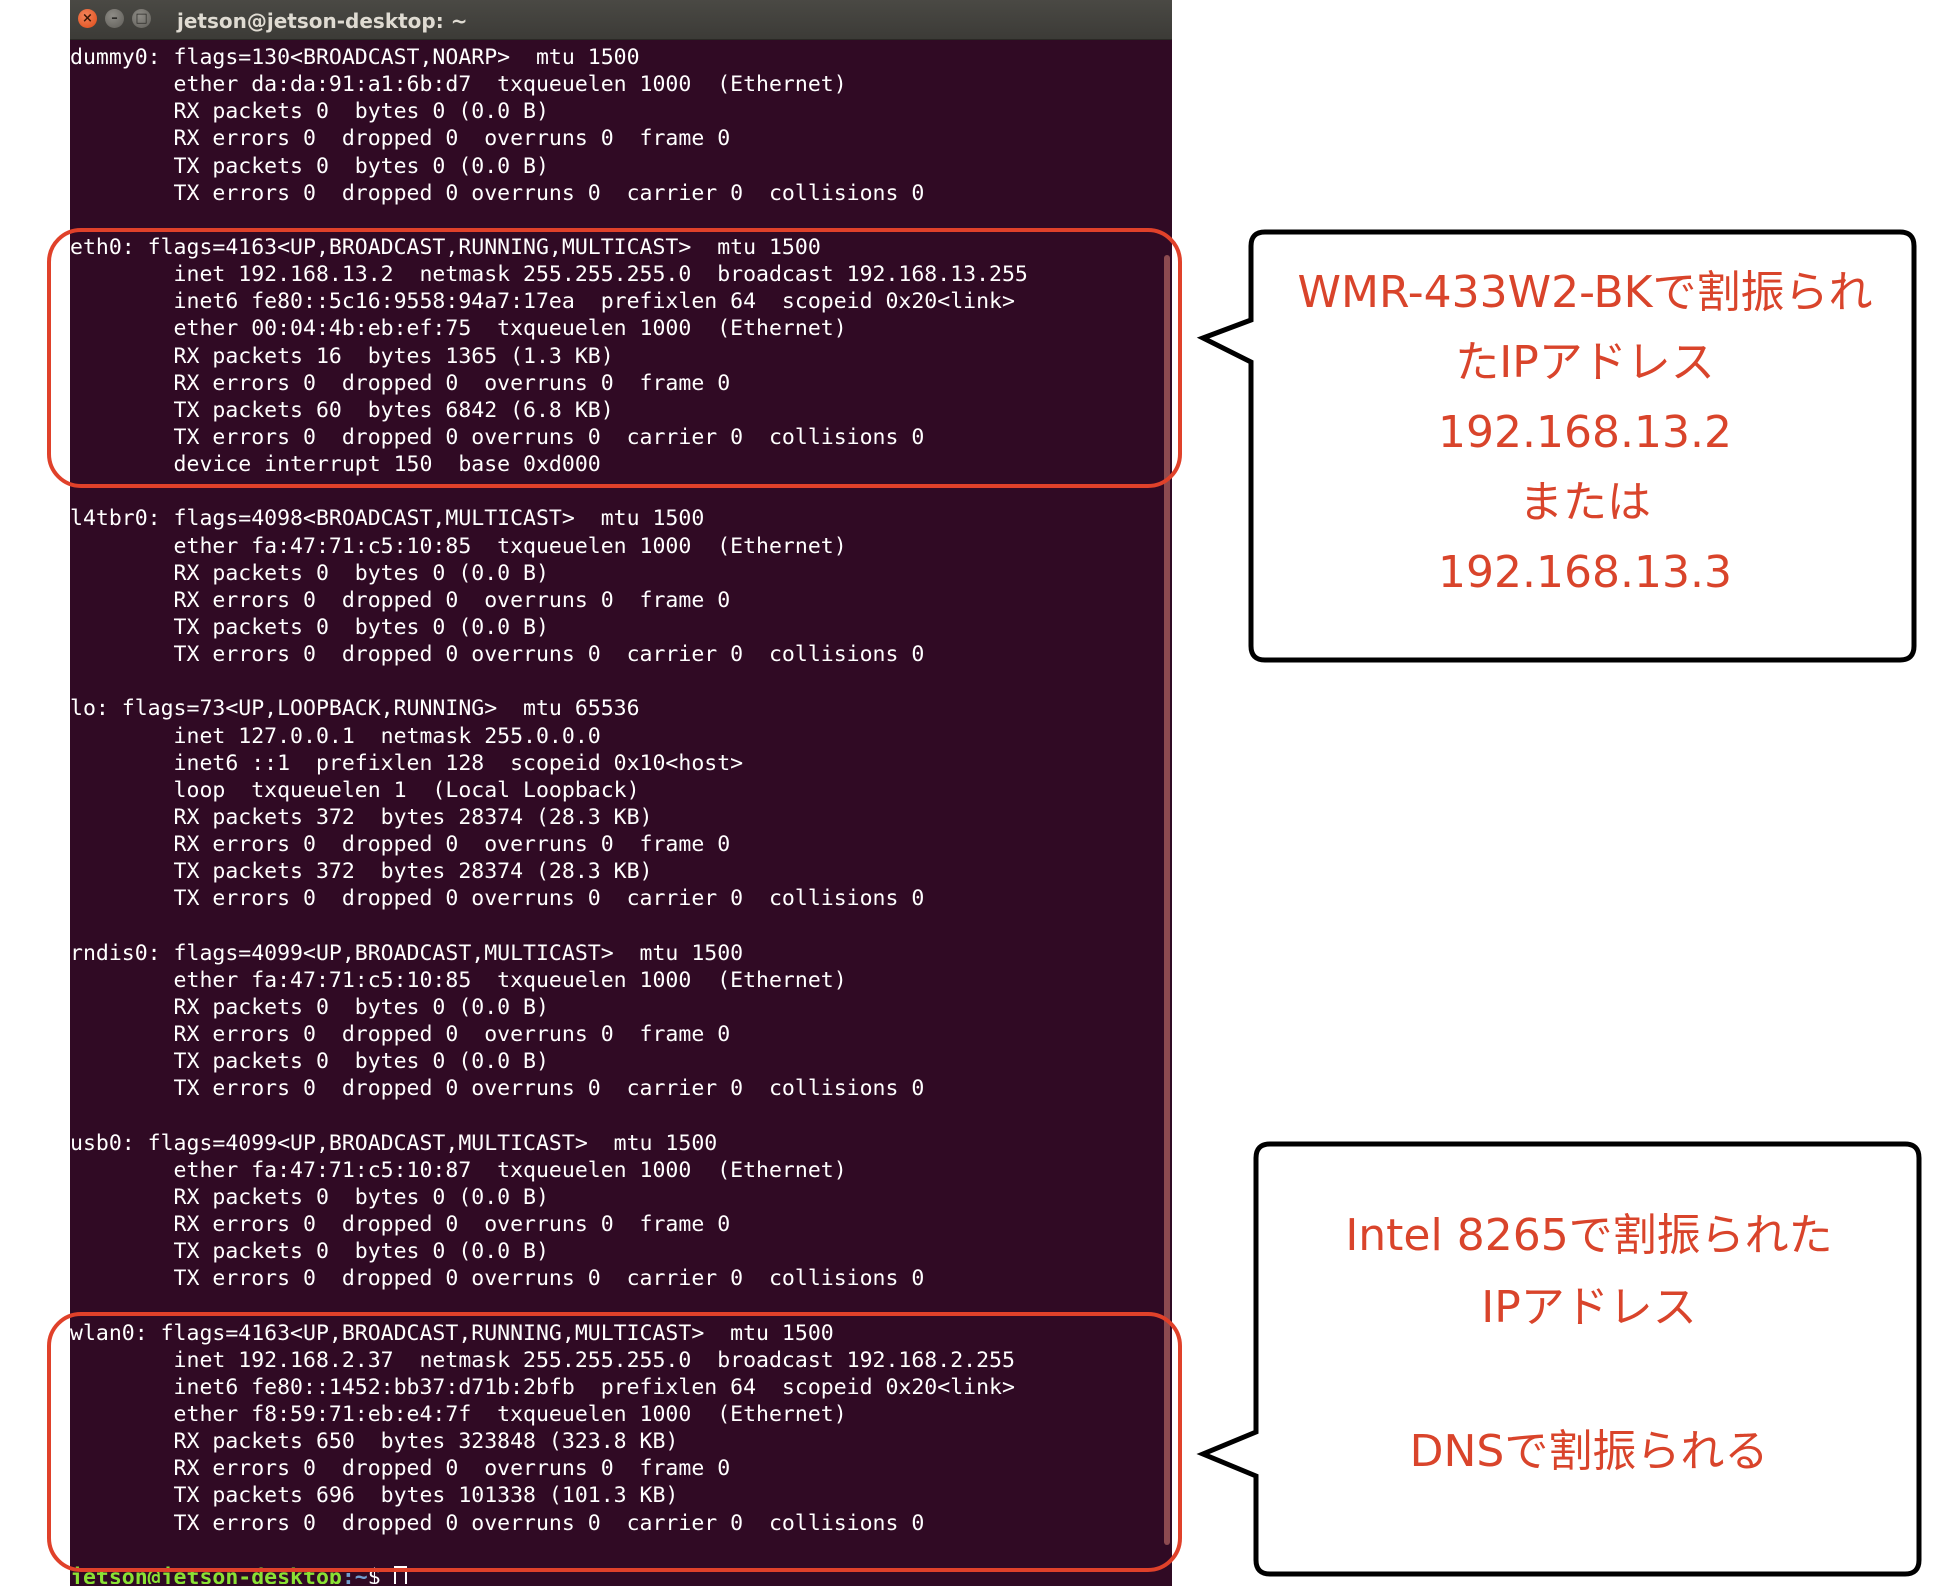 The width and height of the screenshot is (1954, 1589). I want to click on wlan0-callout-text: Intel 8265で割振られた IPアドレス DNSで割振られる, so click(1589, 1344).